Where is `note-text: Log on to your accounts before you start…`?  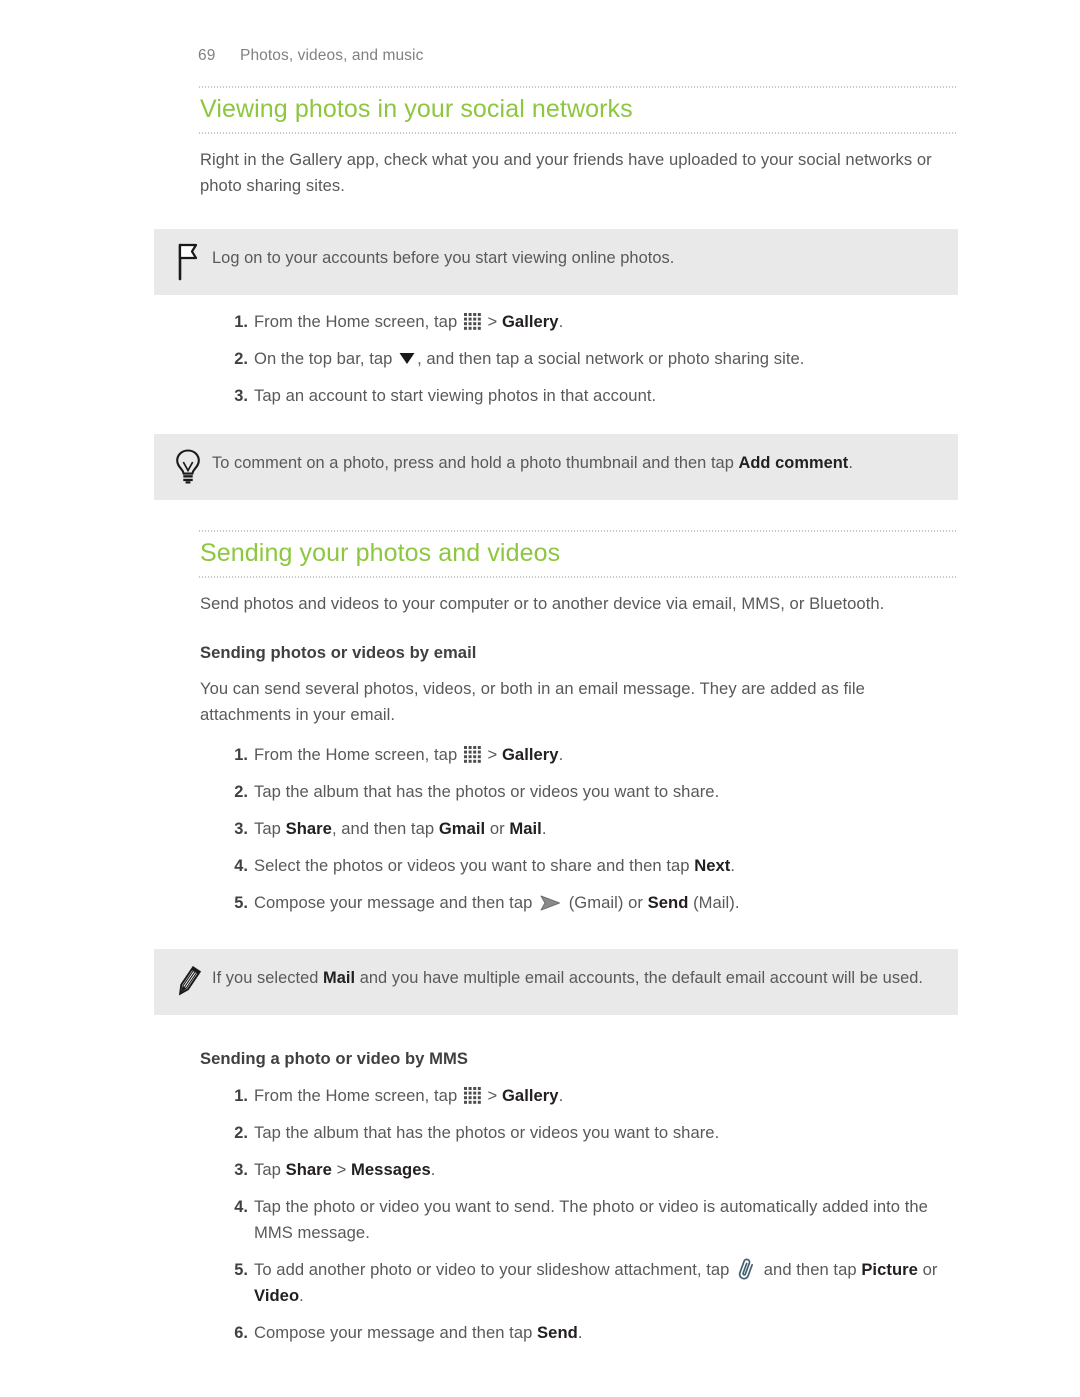 note-text: Log on to your accounts before you start… is located at coordinates (443, 257).